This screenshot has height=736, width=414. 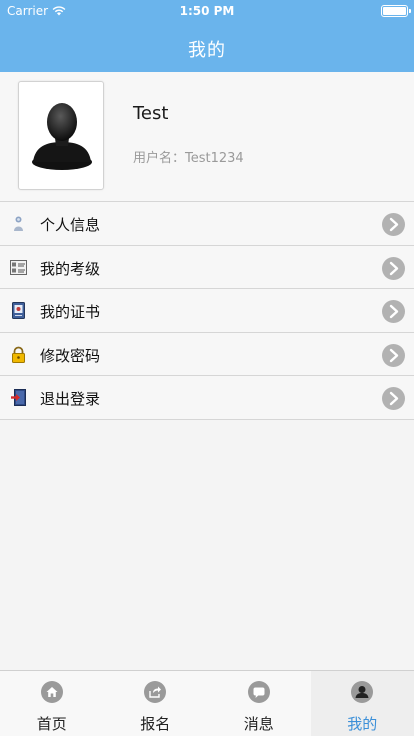 What do you see at coordinates (18, 267) in the screenshot?
I see `exam-icon` at bounding box center [18, 267].